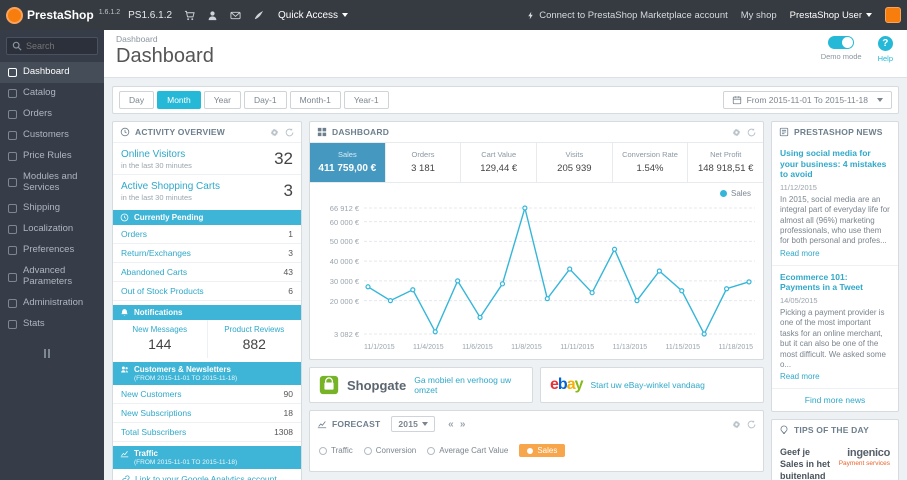 The height and width of the screenshot is (480, 907). What do you see at coordinates (156, 413) in the screenshot?
I see `row-label: New Subscriptions` at bounding box center [156, 413].